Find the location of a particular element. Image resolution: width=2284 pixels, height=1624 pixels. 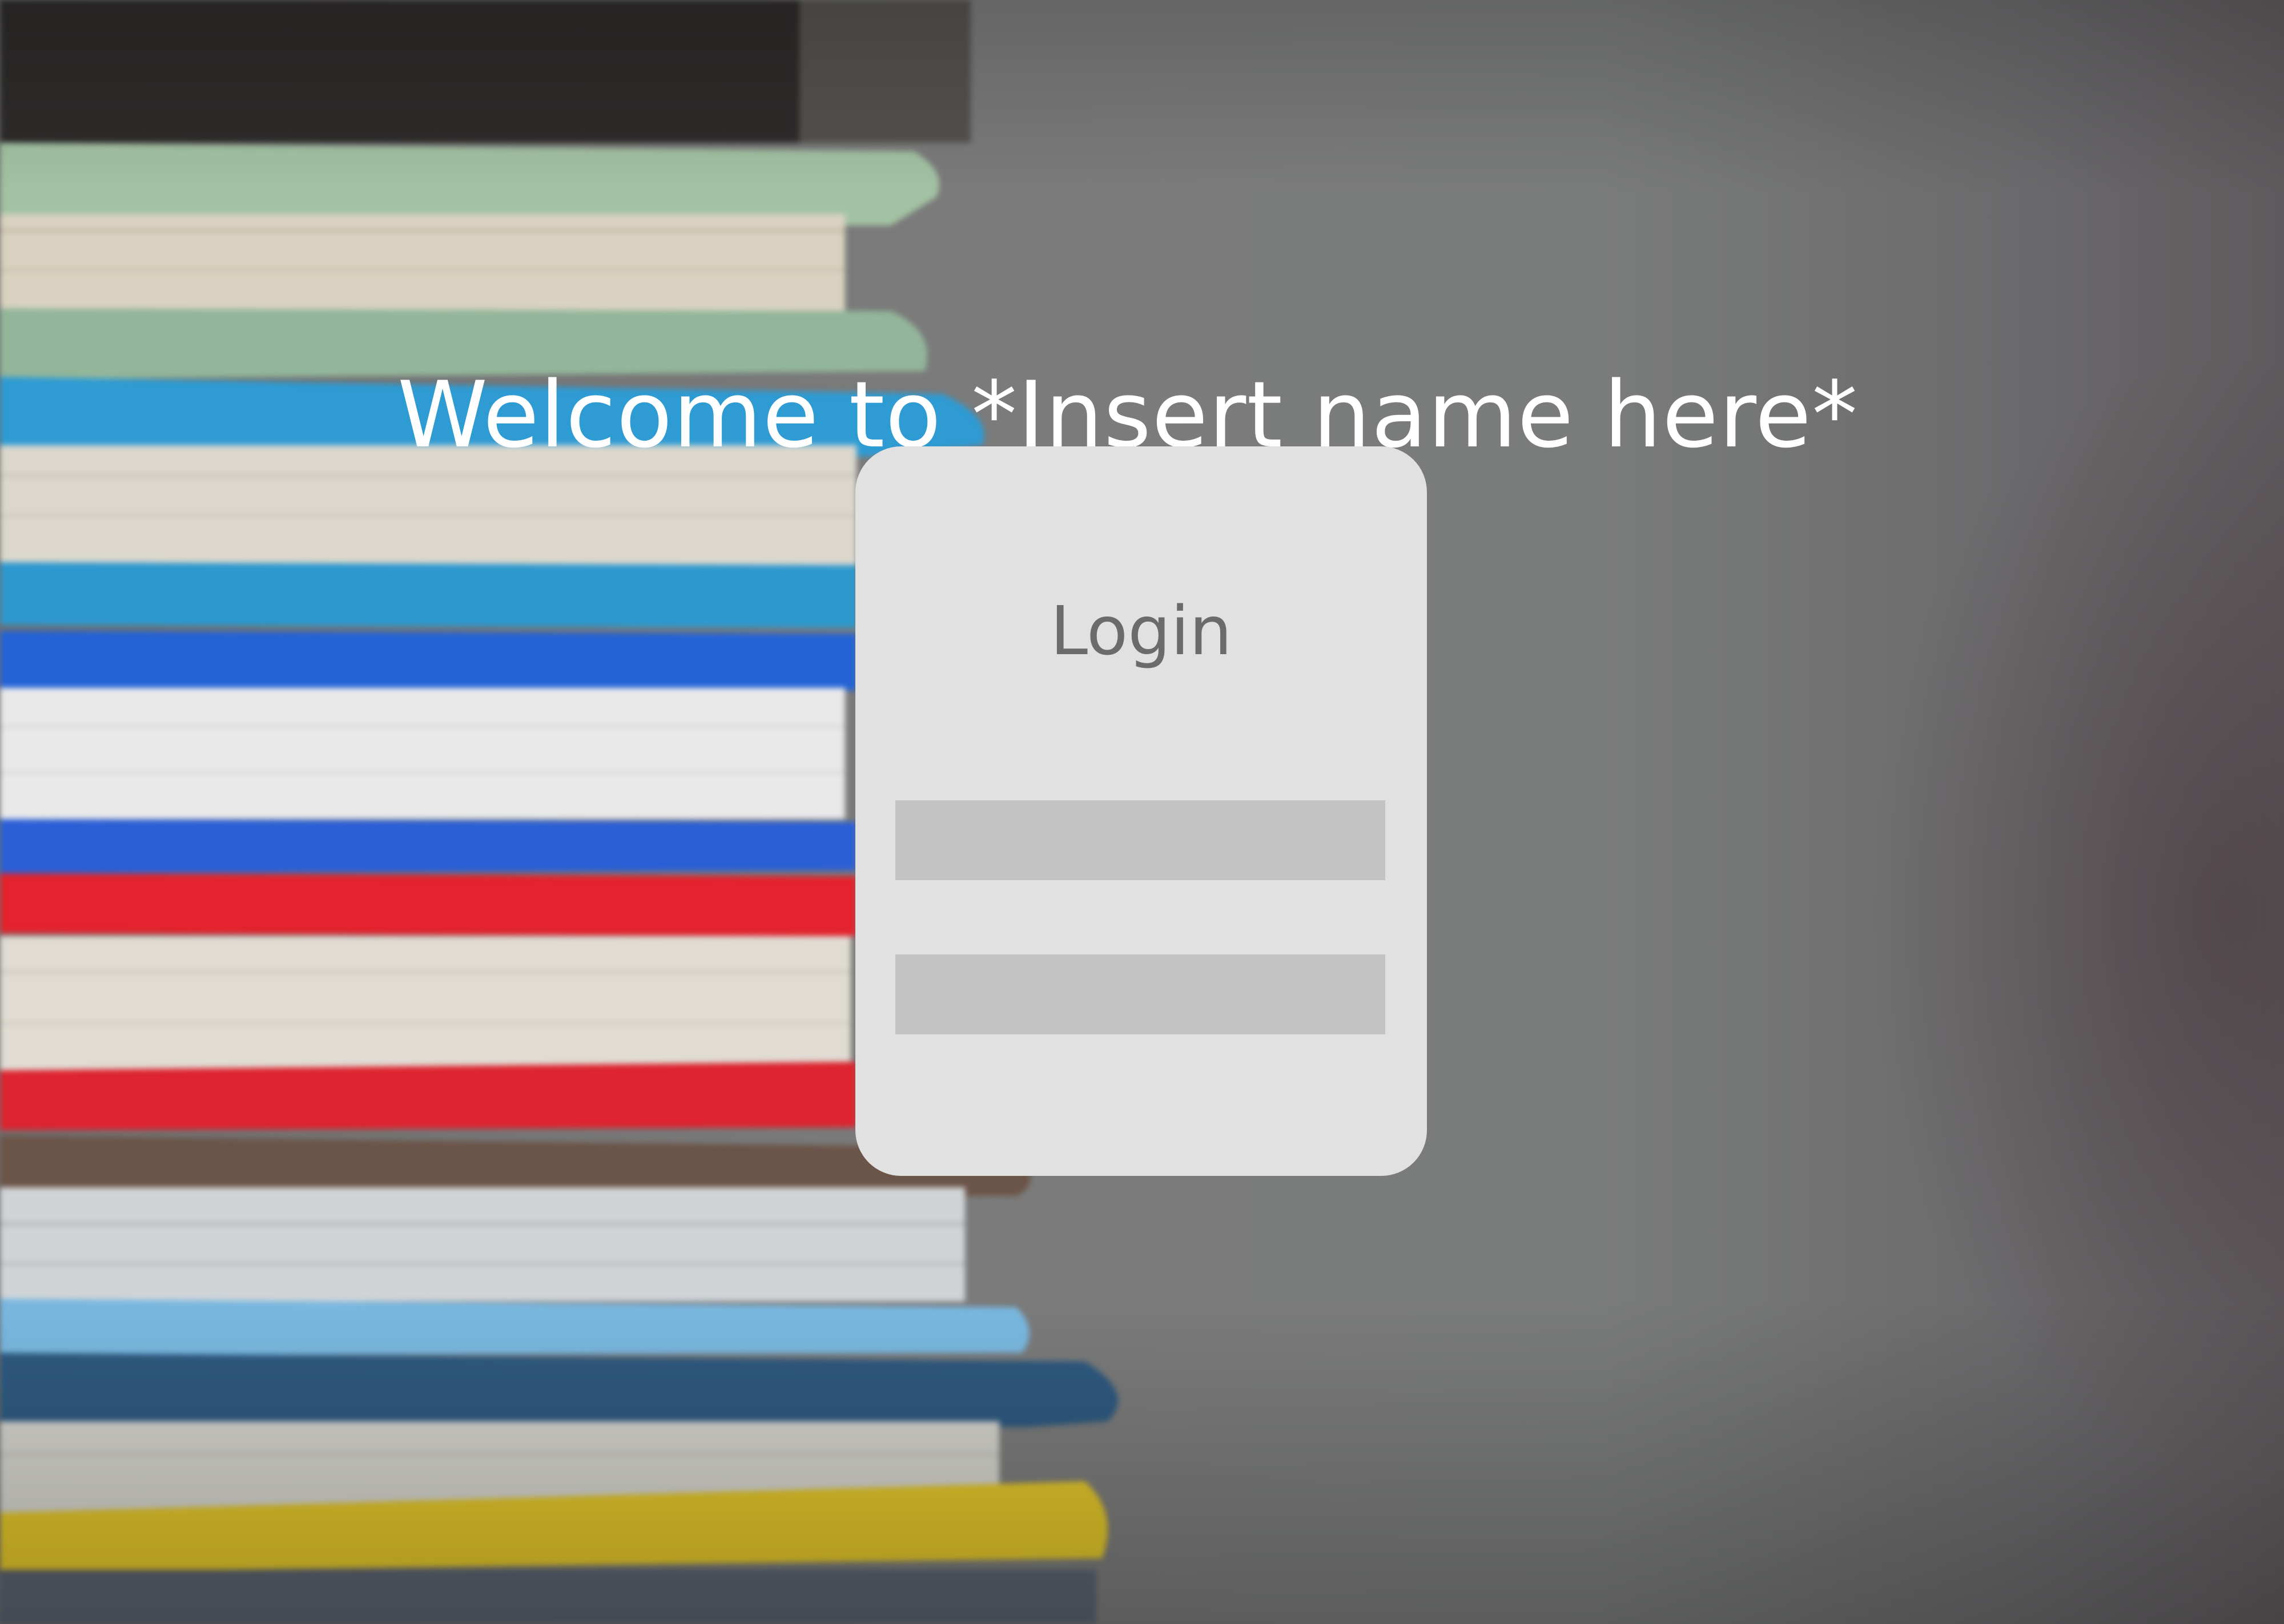

password-input is located at coordinates (1140, 994).